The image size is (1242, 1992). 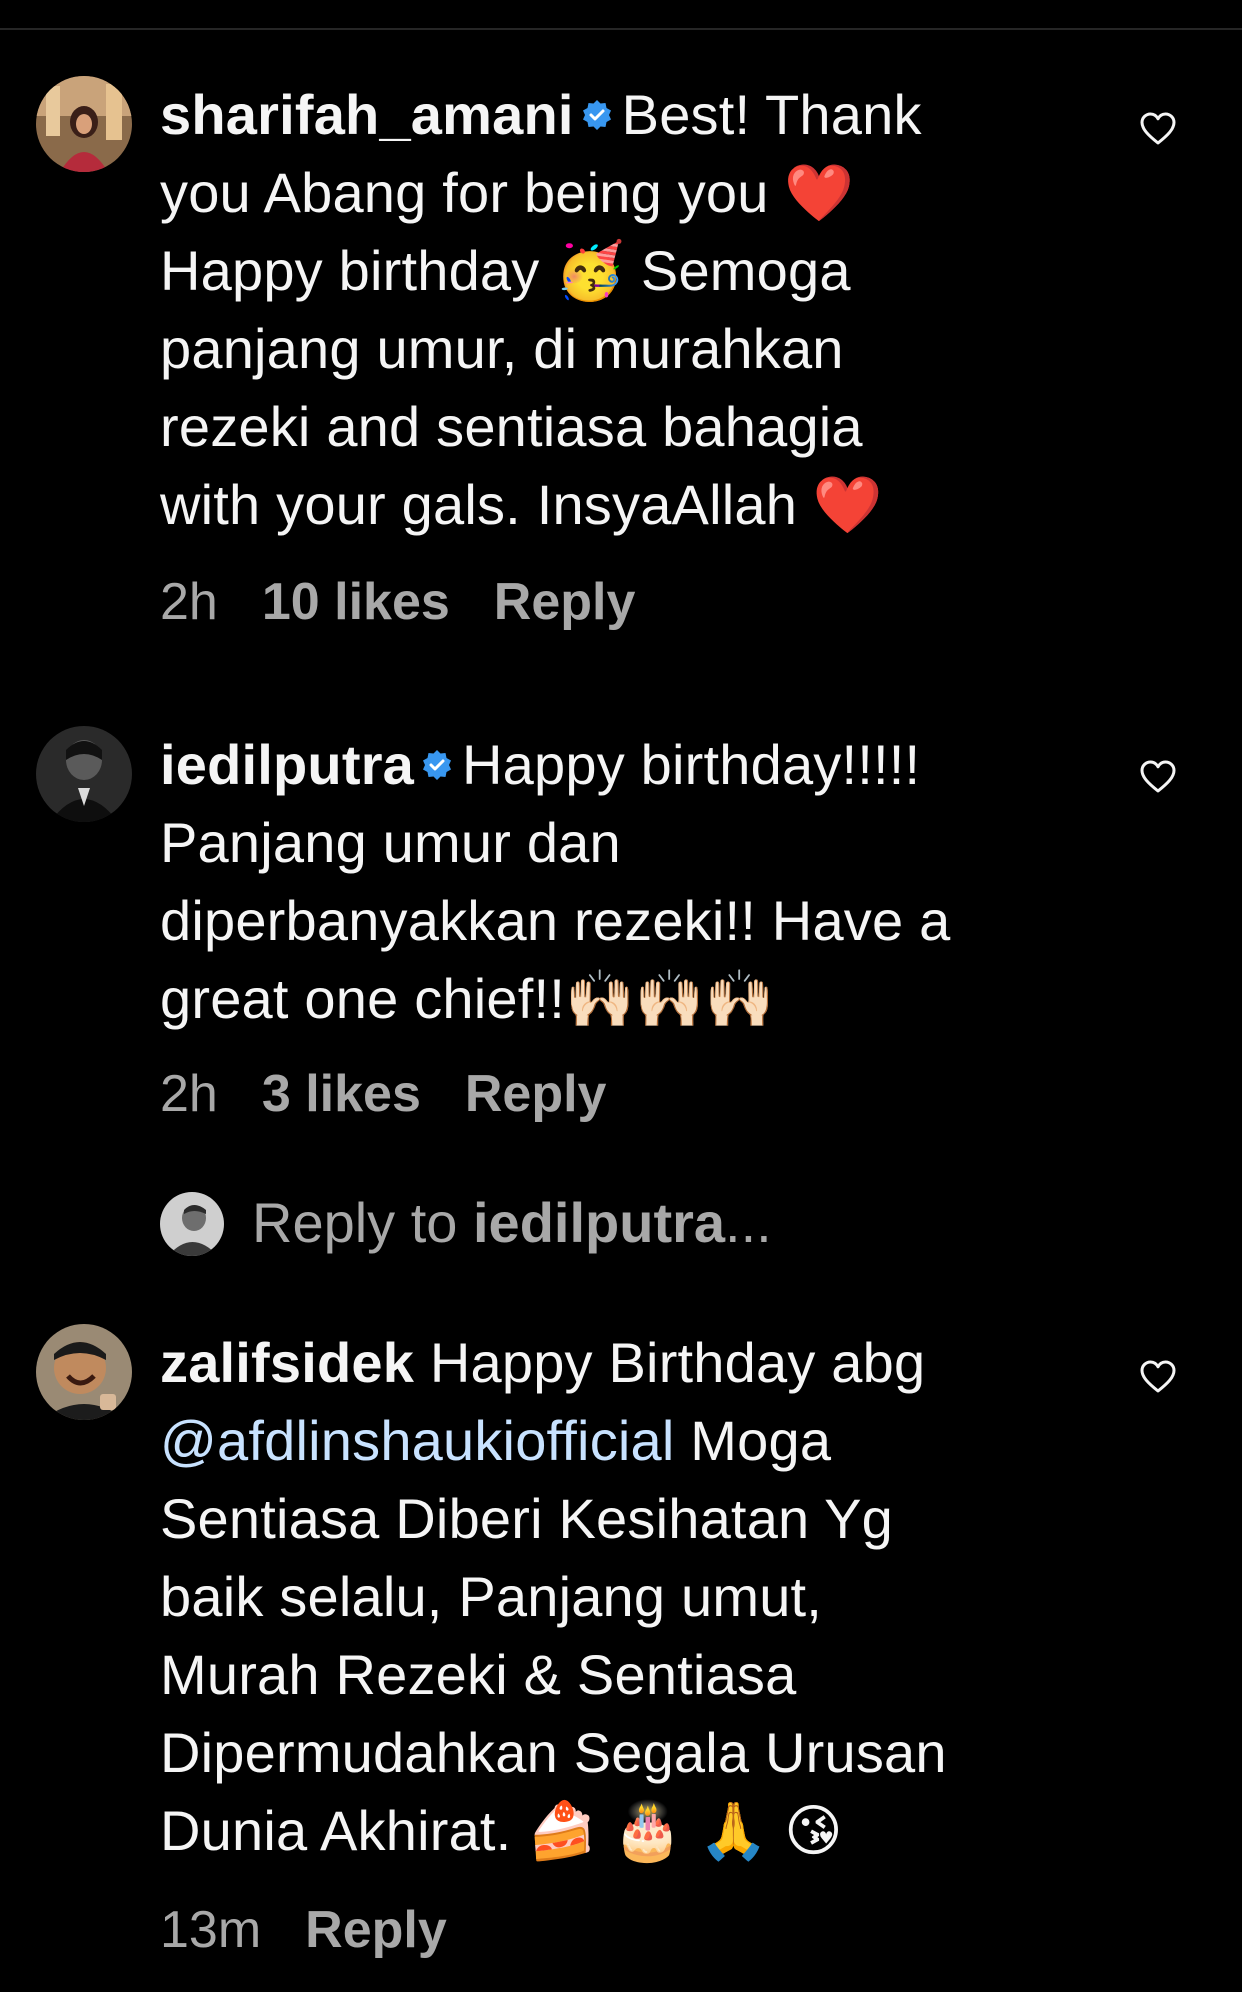 What do you see at coordinates (467, 998) in the screenshot?
I see `comment-line: great one chief!!🙌🏻🙌🏻🙌🏻` at bounding box center [467, 998].